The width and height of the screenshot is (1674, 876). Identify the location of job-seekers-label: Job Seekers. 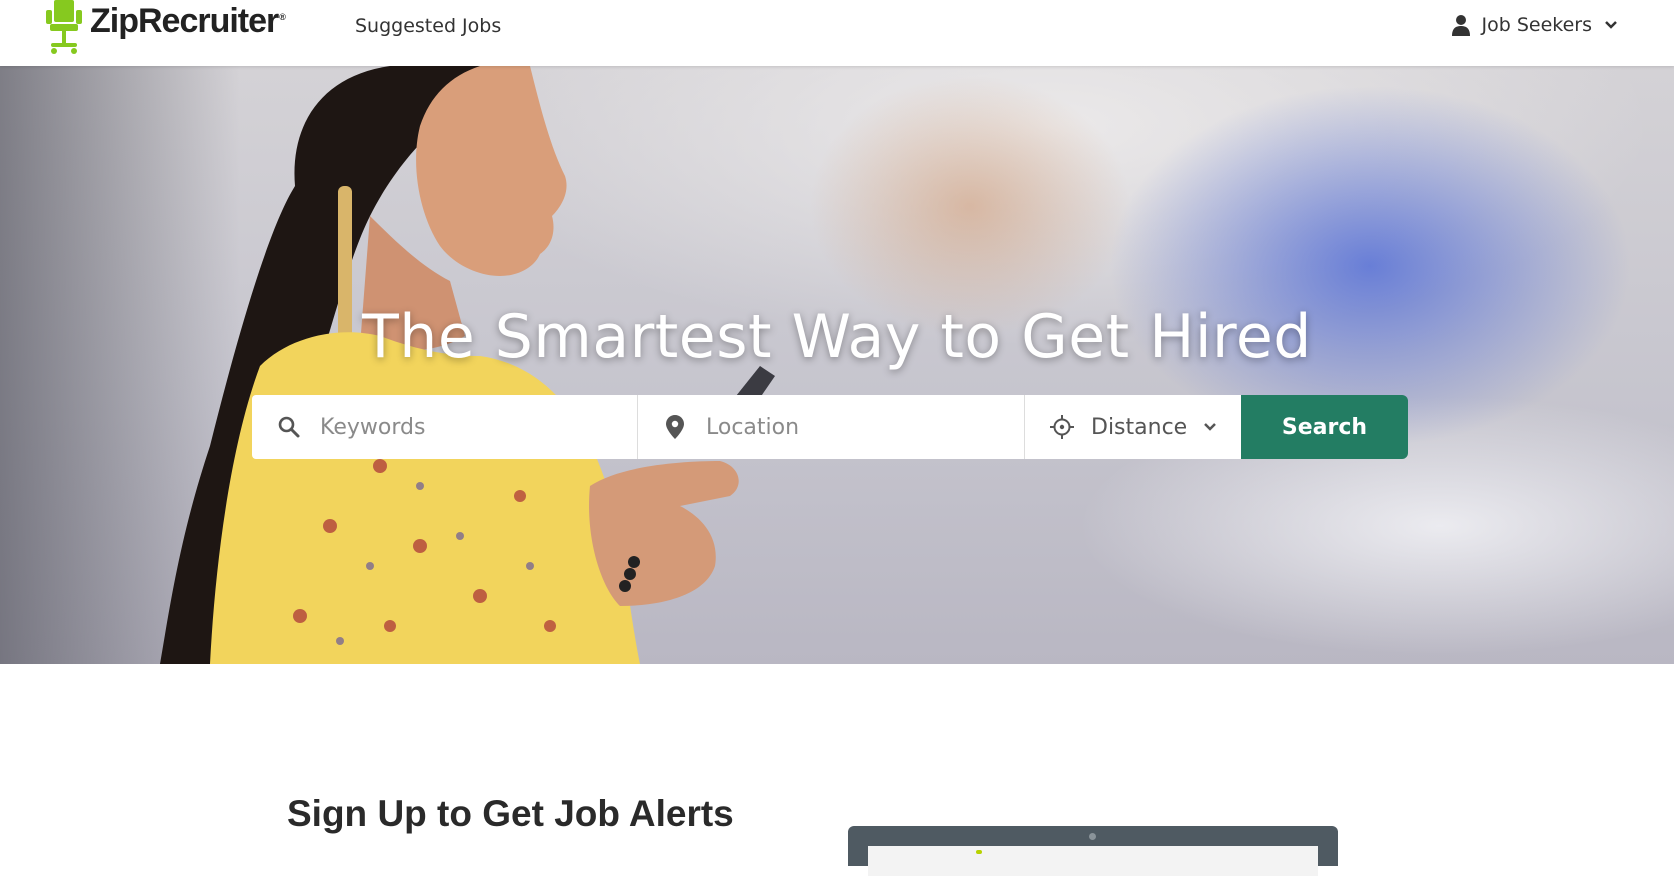
(1537, 25).